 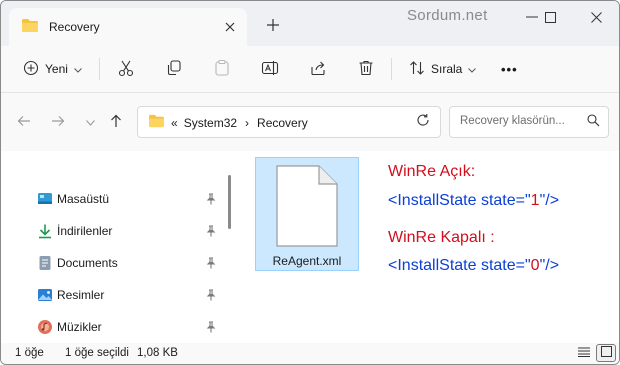 I want to click on address-bar: « System32 › Recovery, so click(x=289, y=122).